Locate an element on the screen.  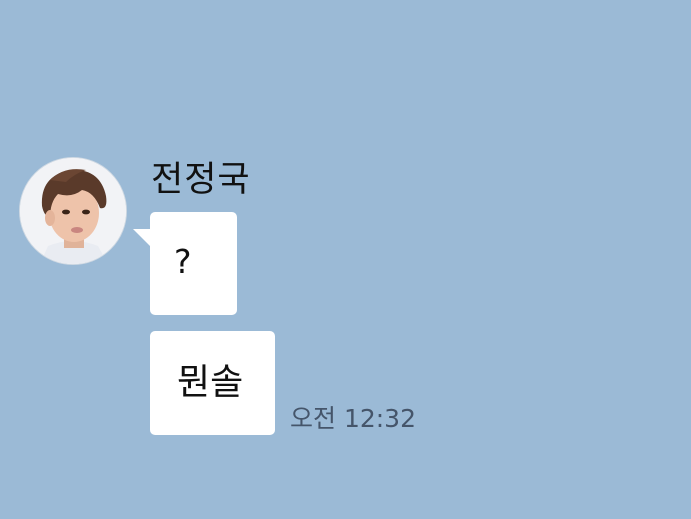
bubble-tail is located at coordinates (142, 238).